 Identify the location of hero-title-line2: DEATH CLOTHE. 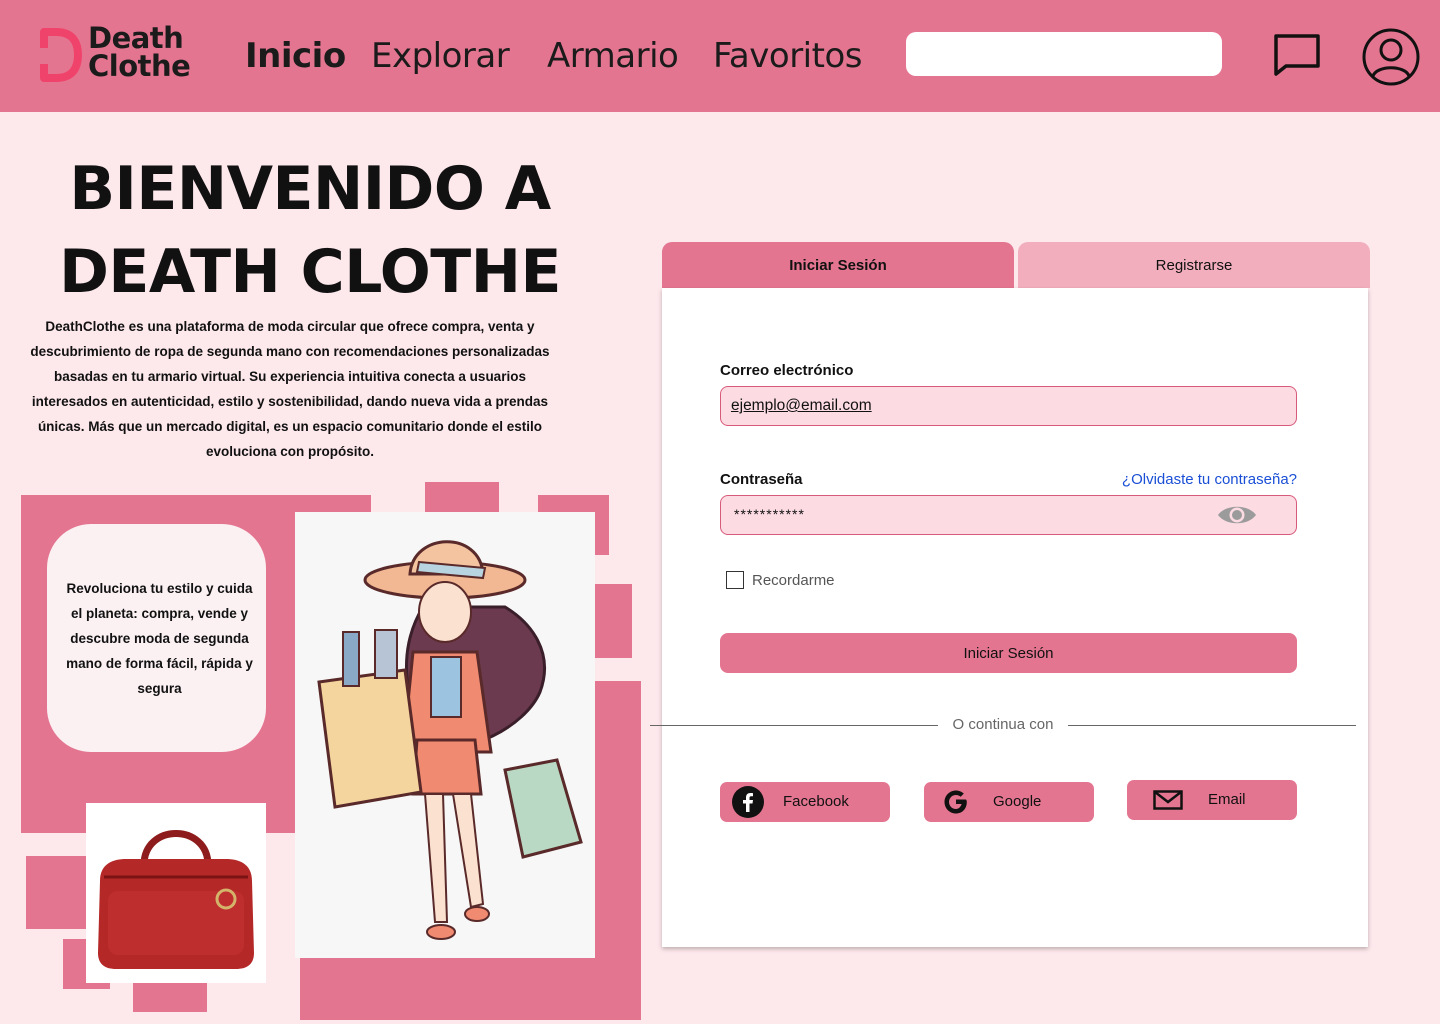
(310, 272).